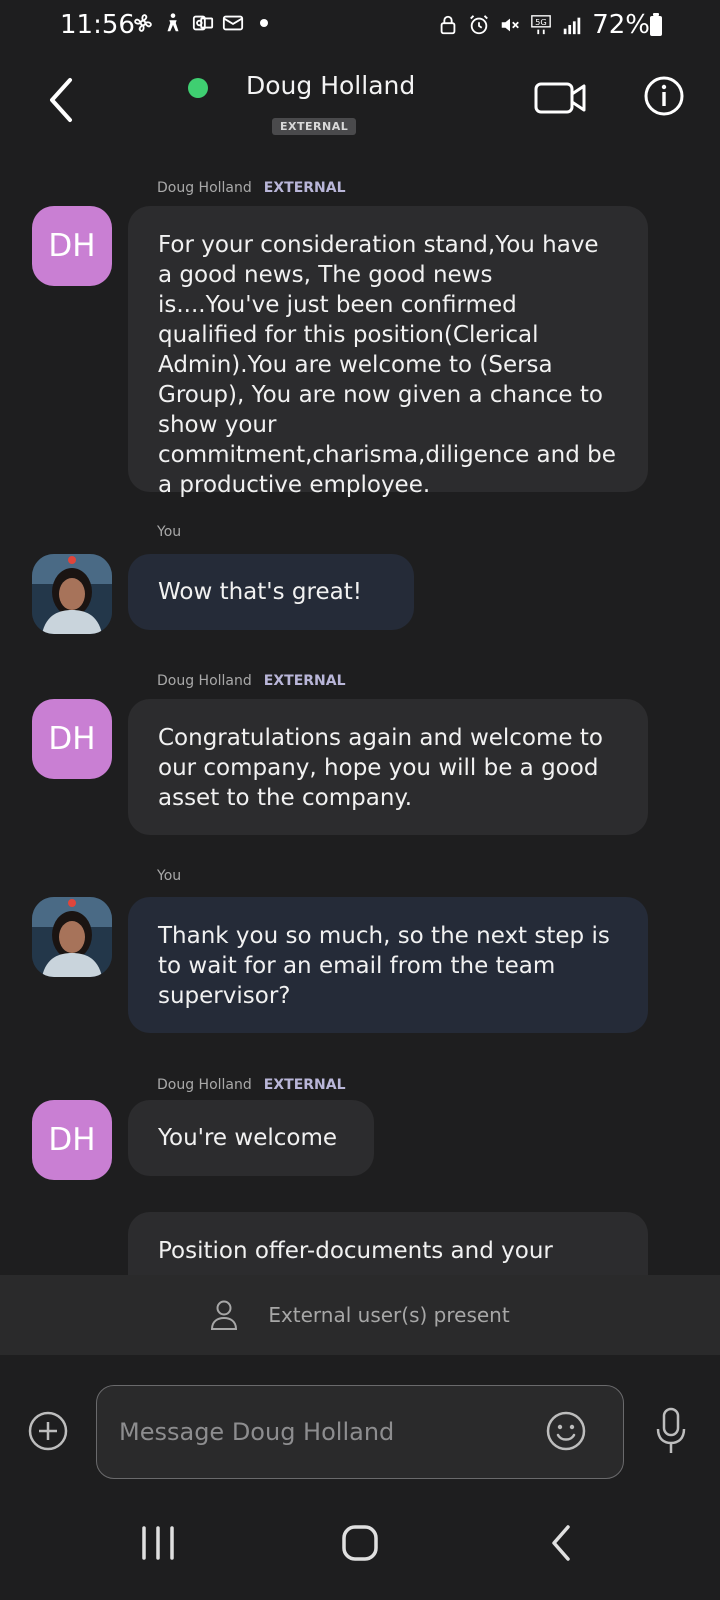 This screenshot has width=720, height=1600. What do you see at coordinates (224, 1315) in the screenshot?
I see `person-icon` at bounding box center [224, 1315].